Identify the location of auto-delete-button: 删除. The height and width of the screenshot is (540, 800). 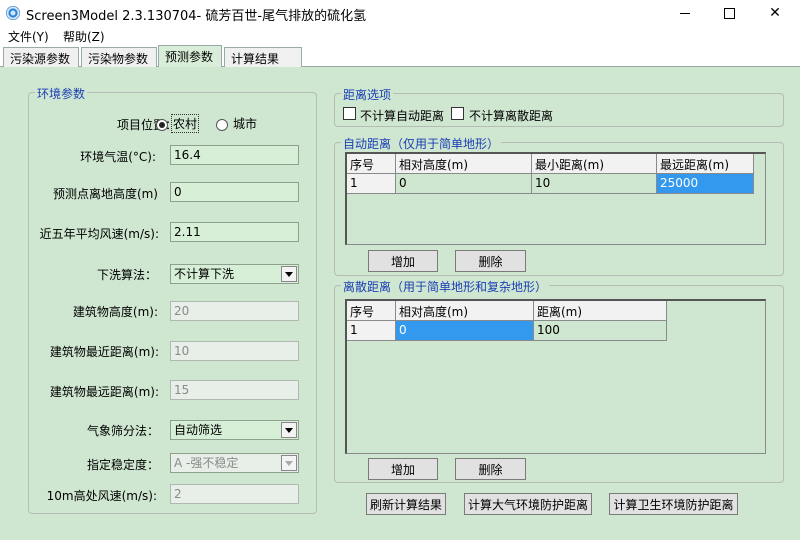
(490, 261).